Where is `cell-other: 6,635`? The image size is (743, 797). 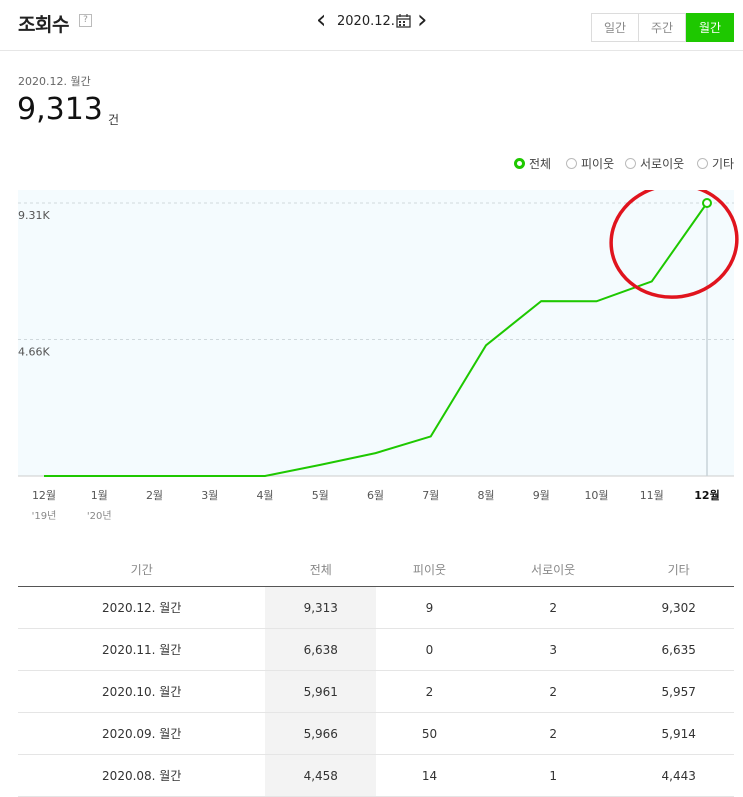
cell-other: 6,635 is located at coordinates (678, 649).